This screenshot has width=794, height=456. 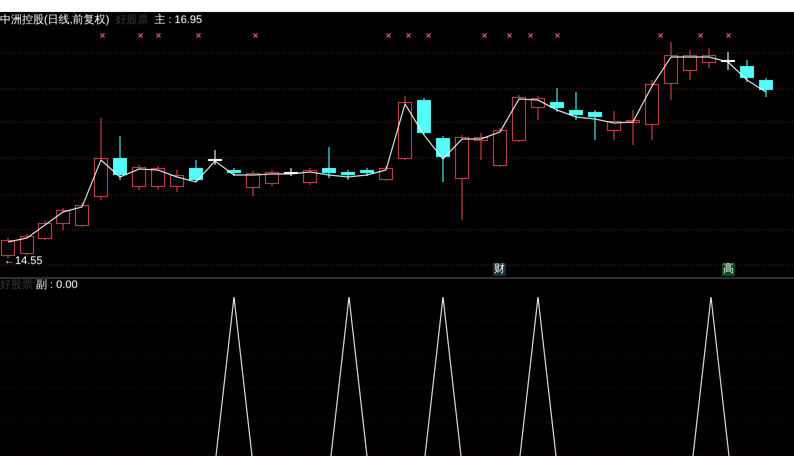 I want to click on event-badge: 财, so click(x=499, y=269).